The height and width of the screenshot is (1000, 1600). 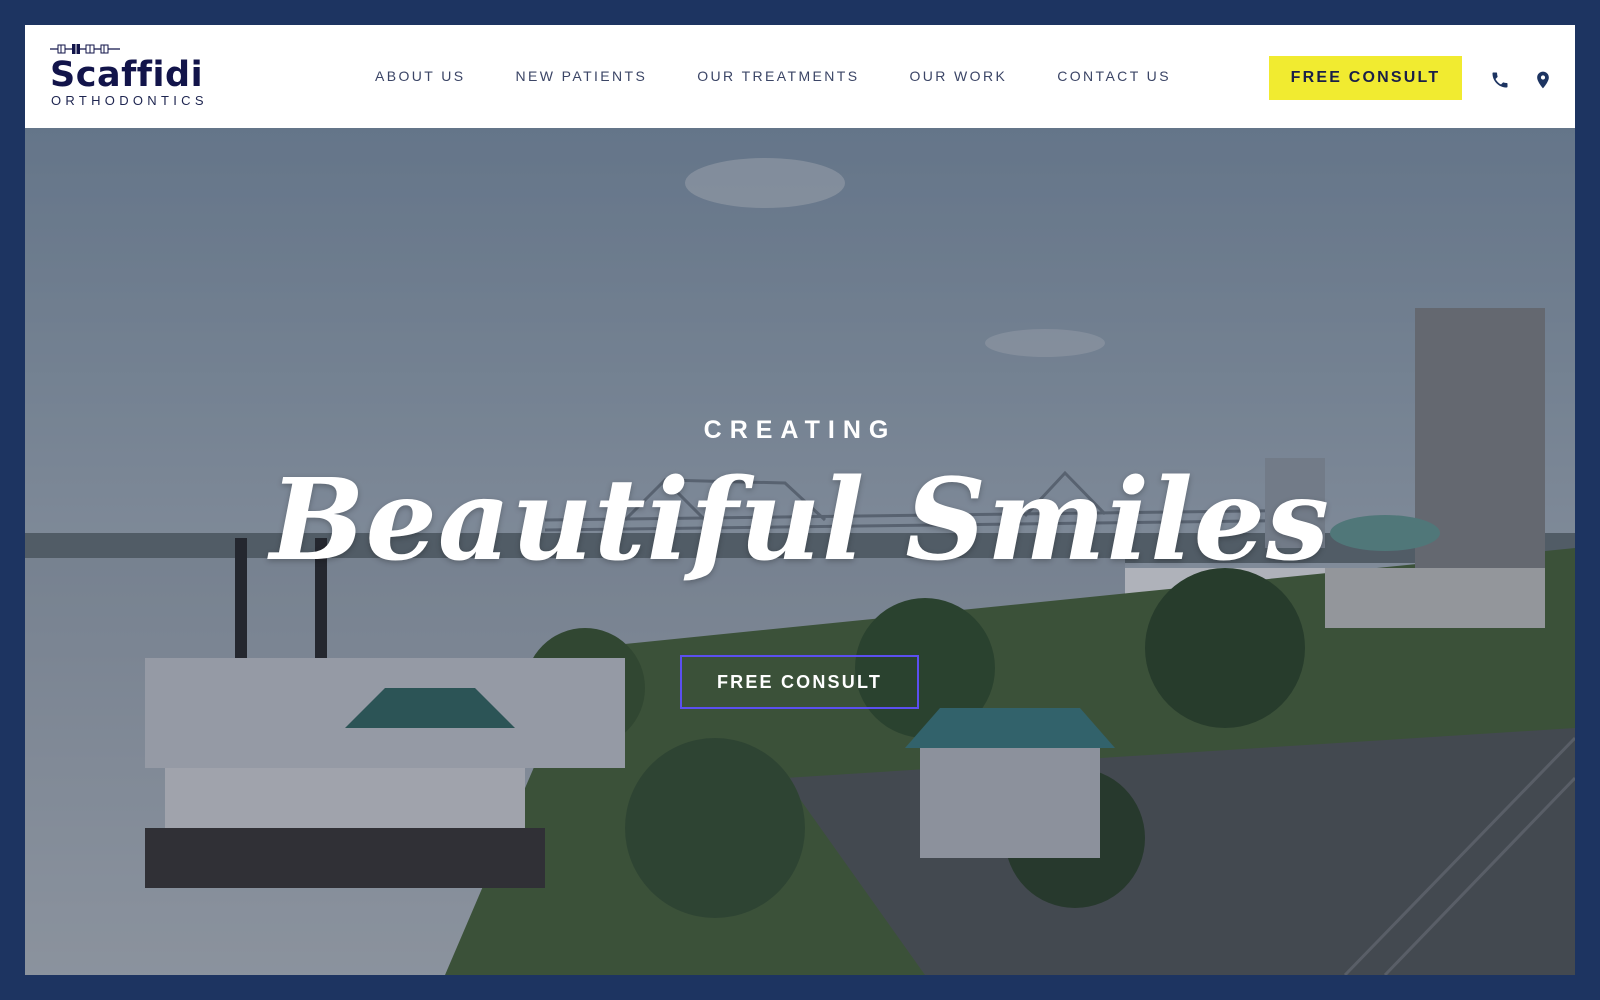 What do you see at coordinates (800, 520) in the screenshot?
I see `hero-title: Beautiful Smiles` at bounding box center [800, 520].